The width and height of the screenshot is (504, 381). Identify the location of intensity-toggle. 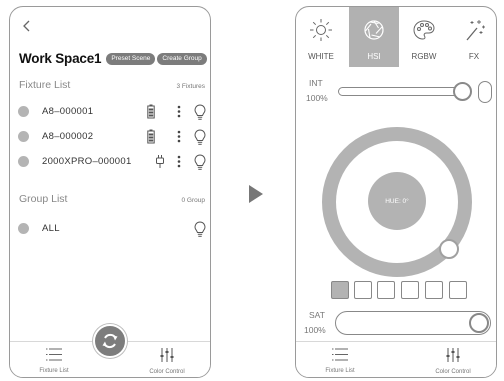
(485, 92).